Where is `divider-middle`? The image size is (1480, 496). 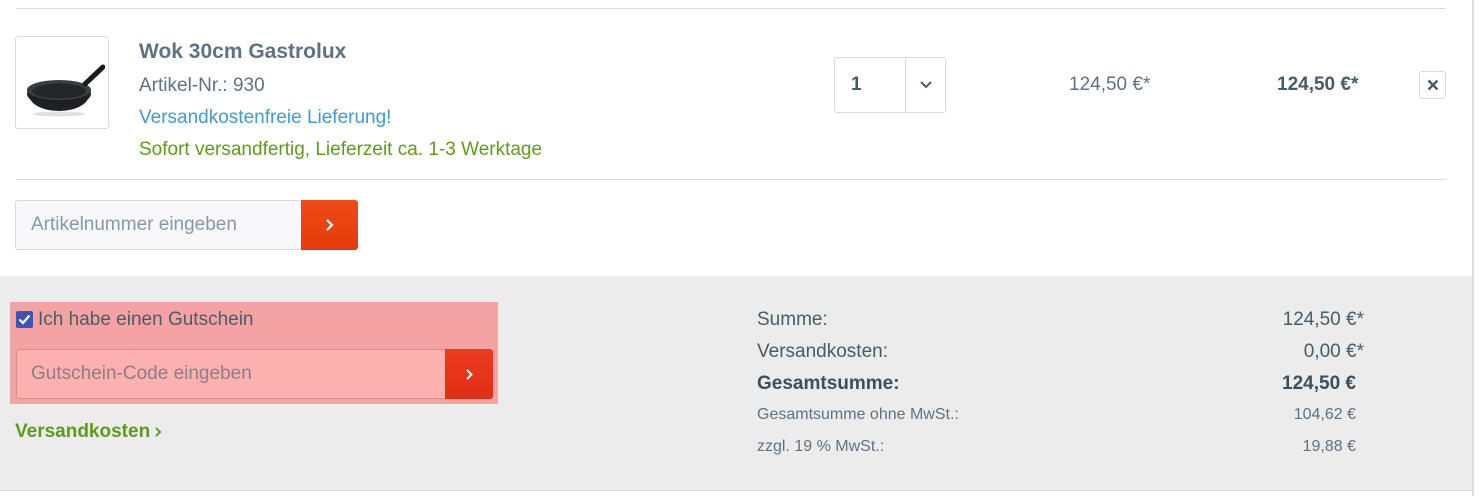 divider-middle is located at coordinates (731, 179).